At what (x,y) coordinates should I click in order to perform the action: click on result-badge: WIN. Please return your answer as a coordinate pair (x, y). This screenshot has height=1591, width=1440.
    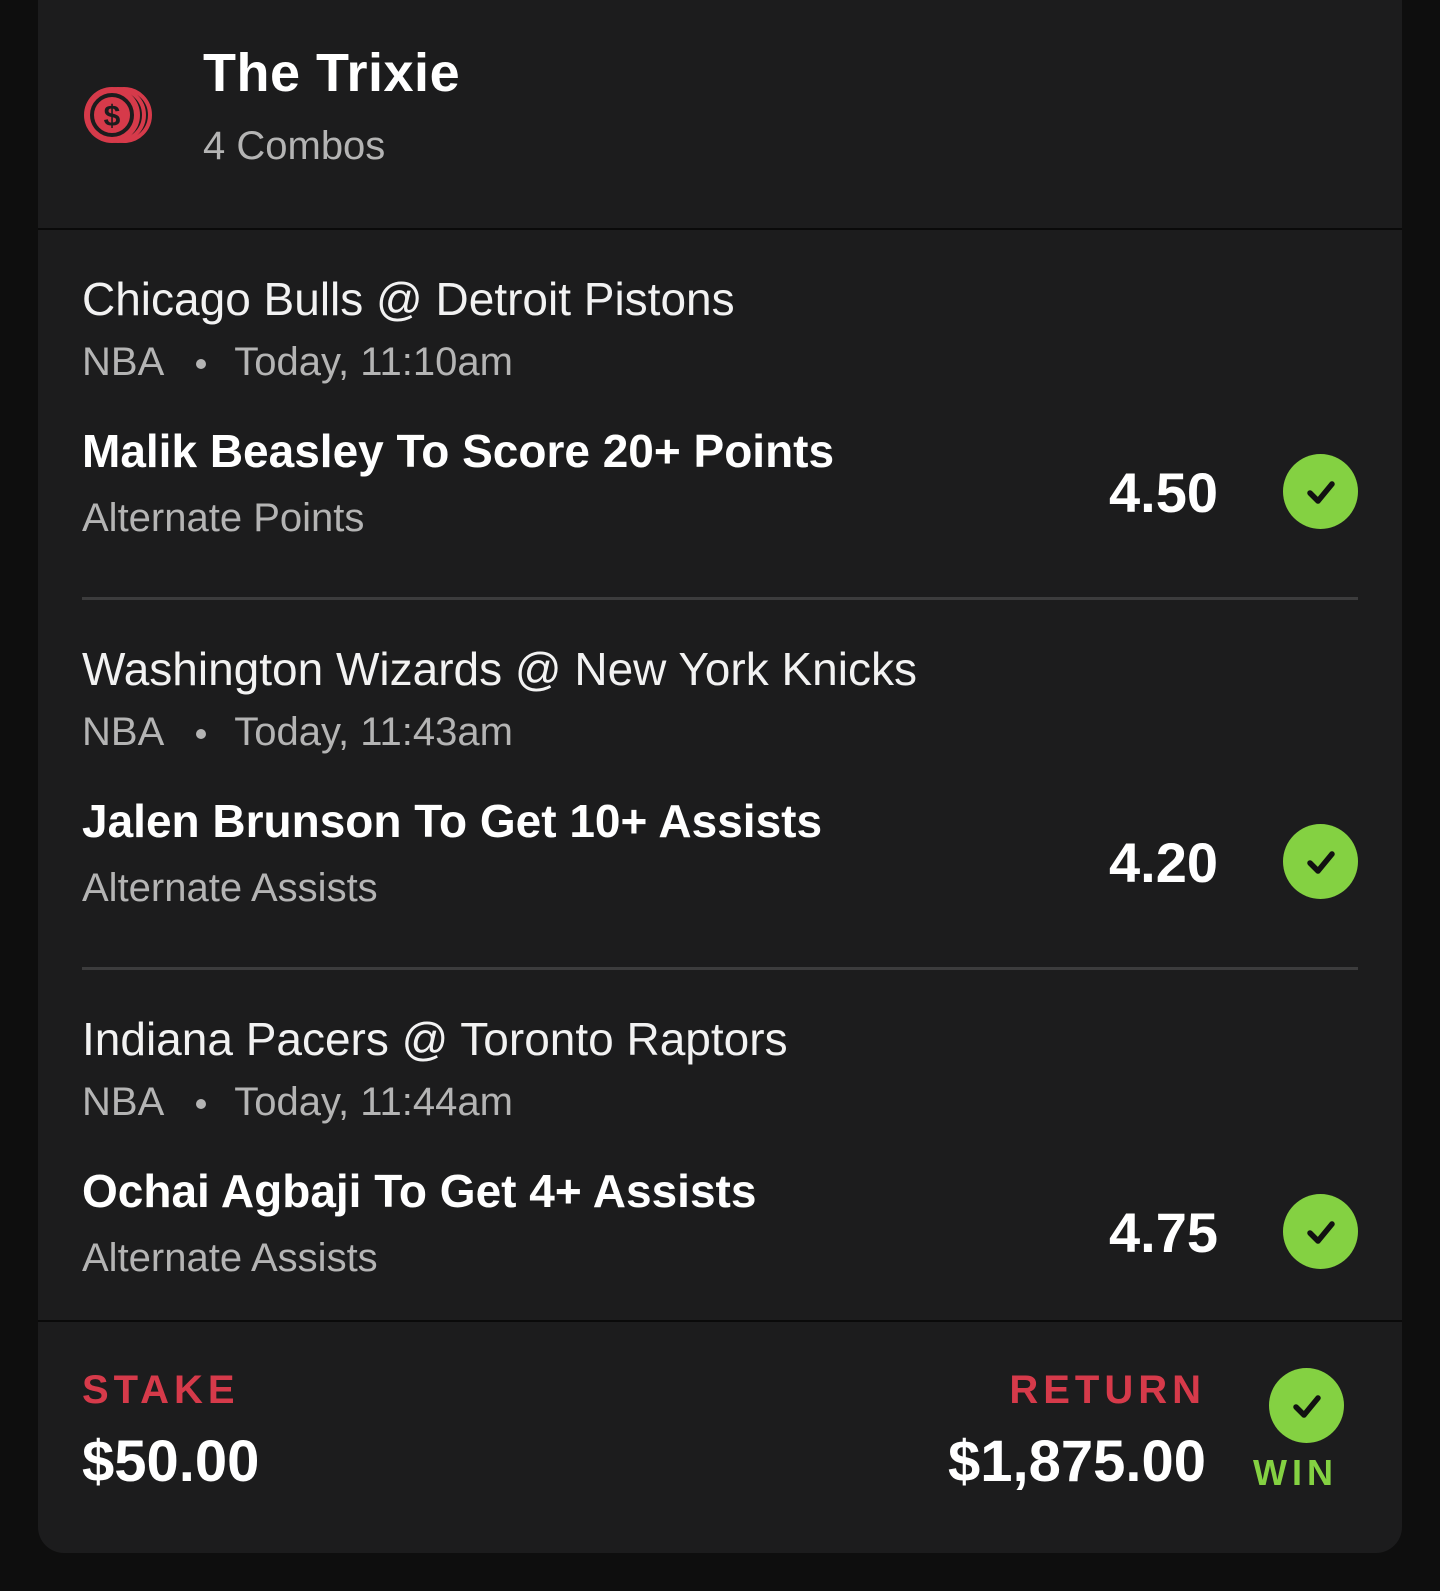
    Looking at the image, I should click on (1295, 1472).